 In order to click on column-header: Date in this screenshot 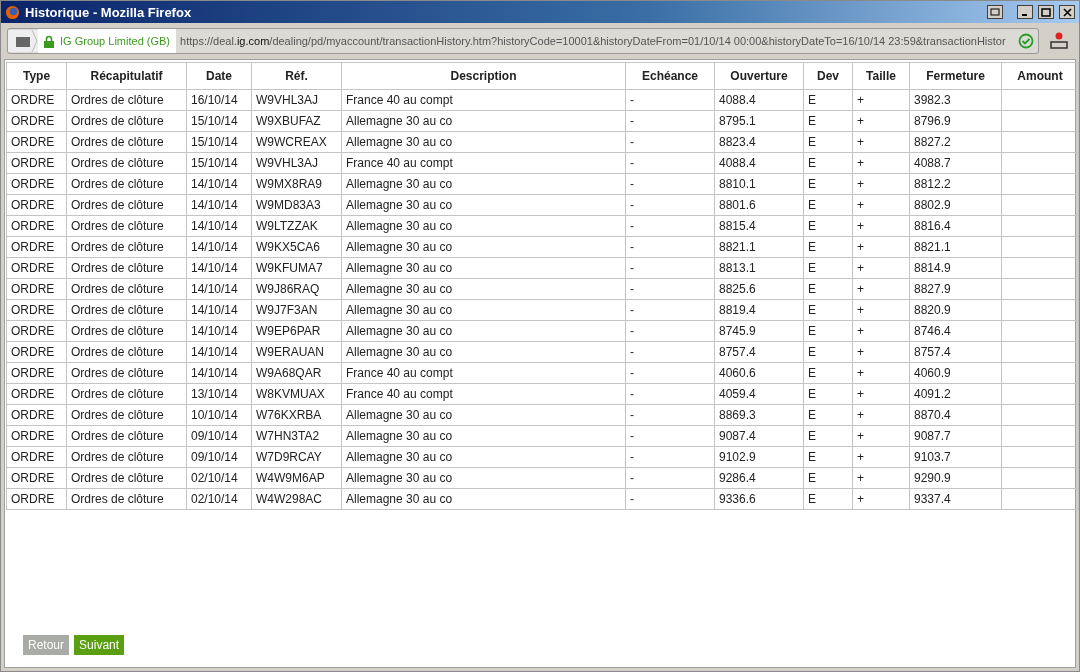, I will do `click(219, 76)`.